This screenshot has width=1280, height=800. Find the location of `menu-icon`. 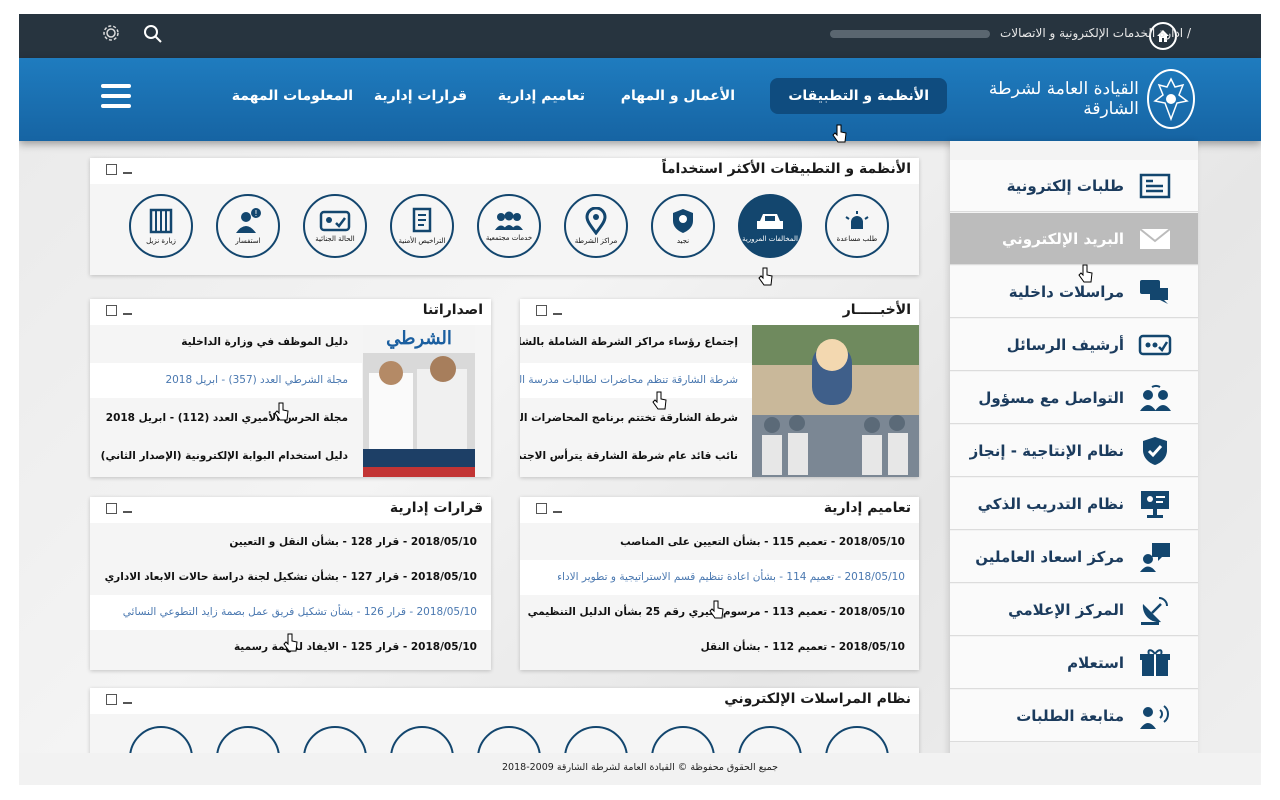

menu-icon is located at coordinates (116, 96).